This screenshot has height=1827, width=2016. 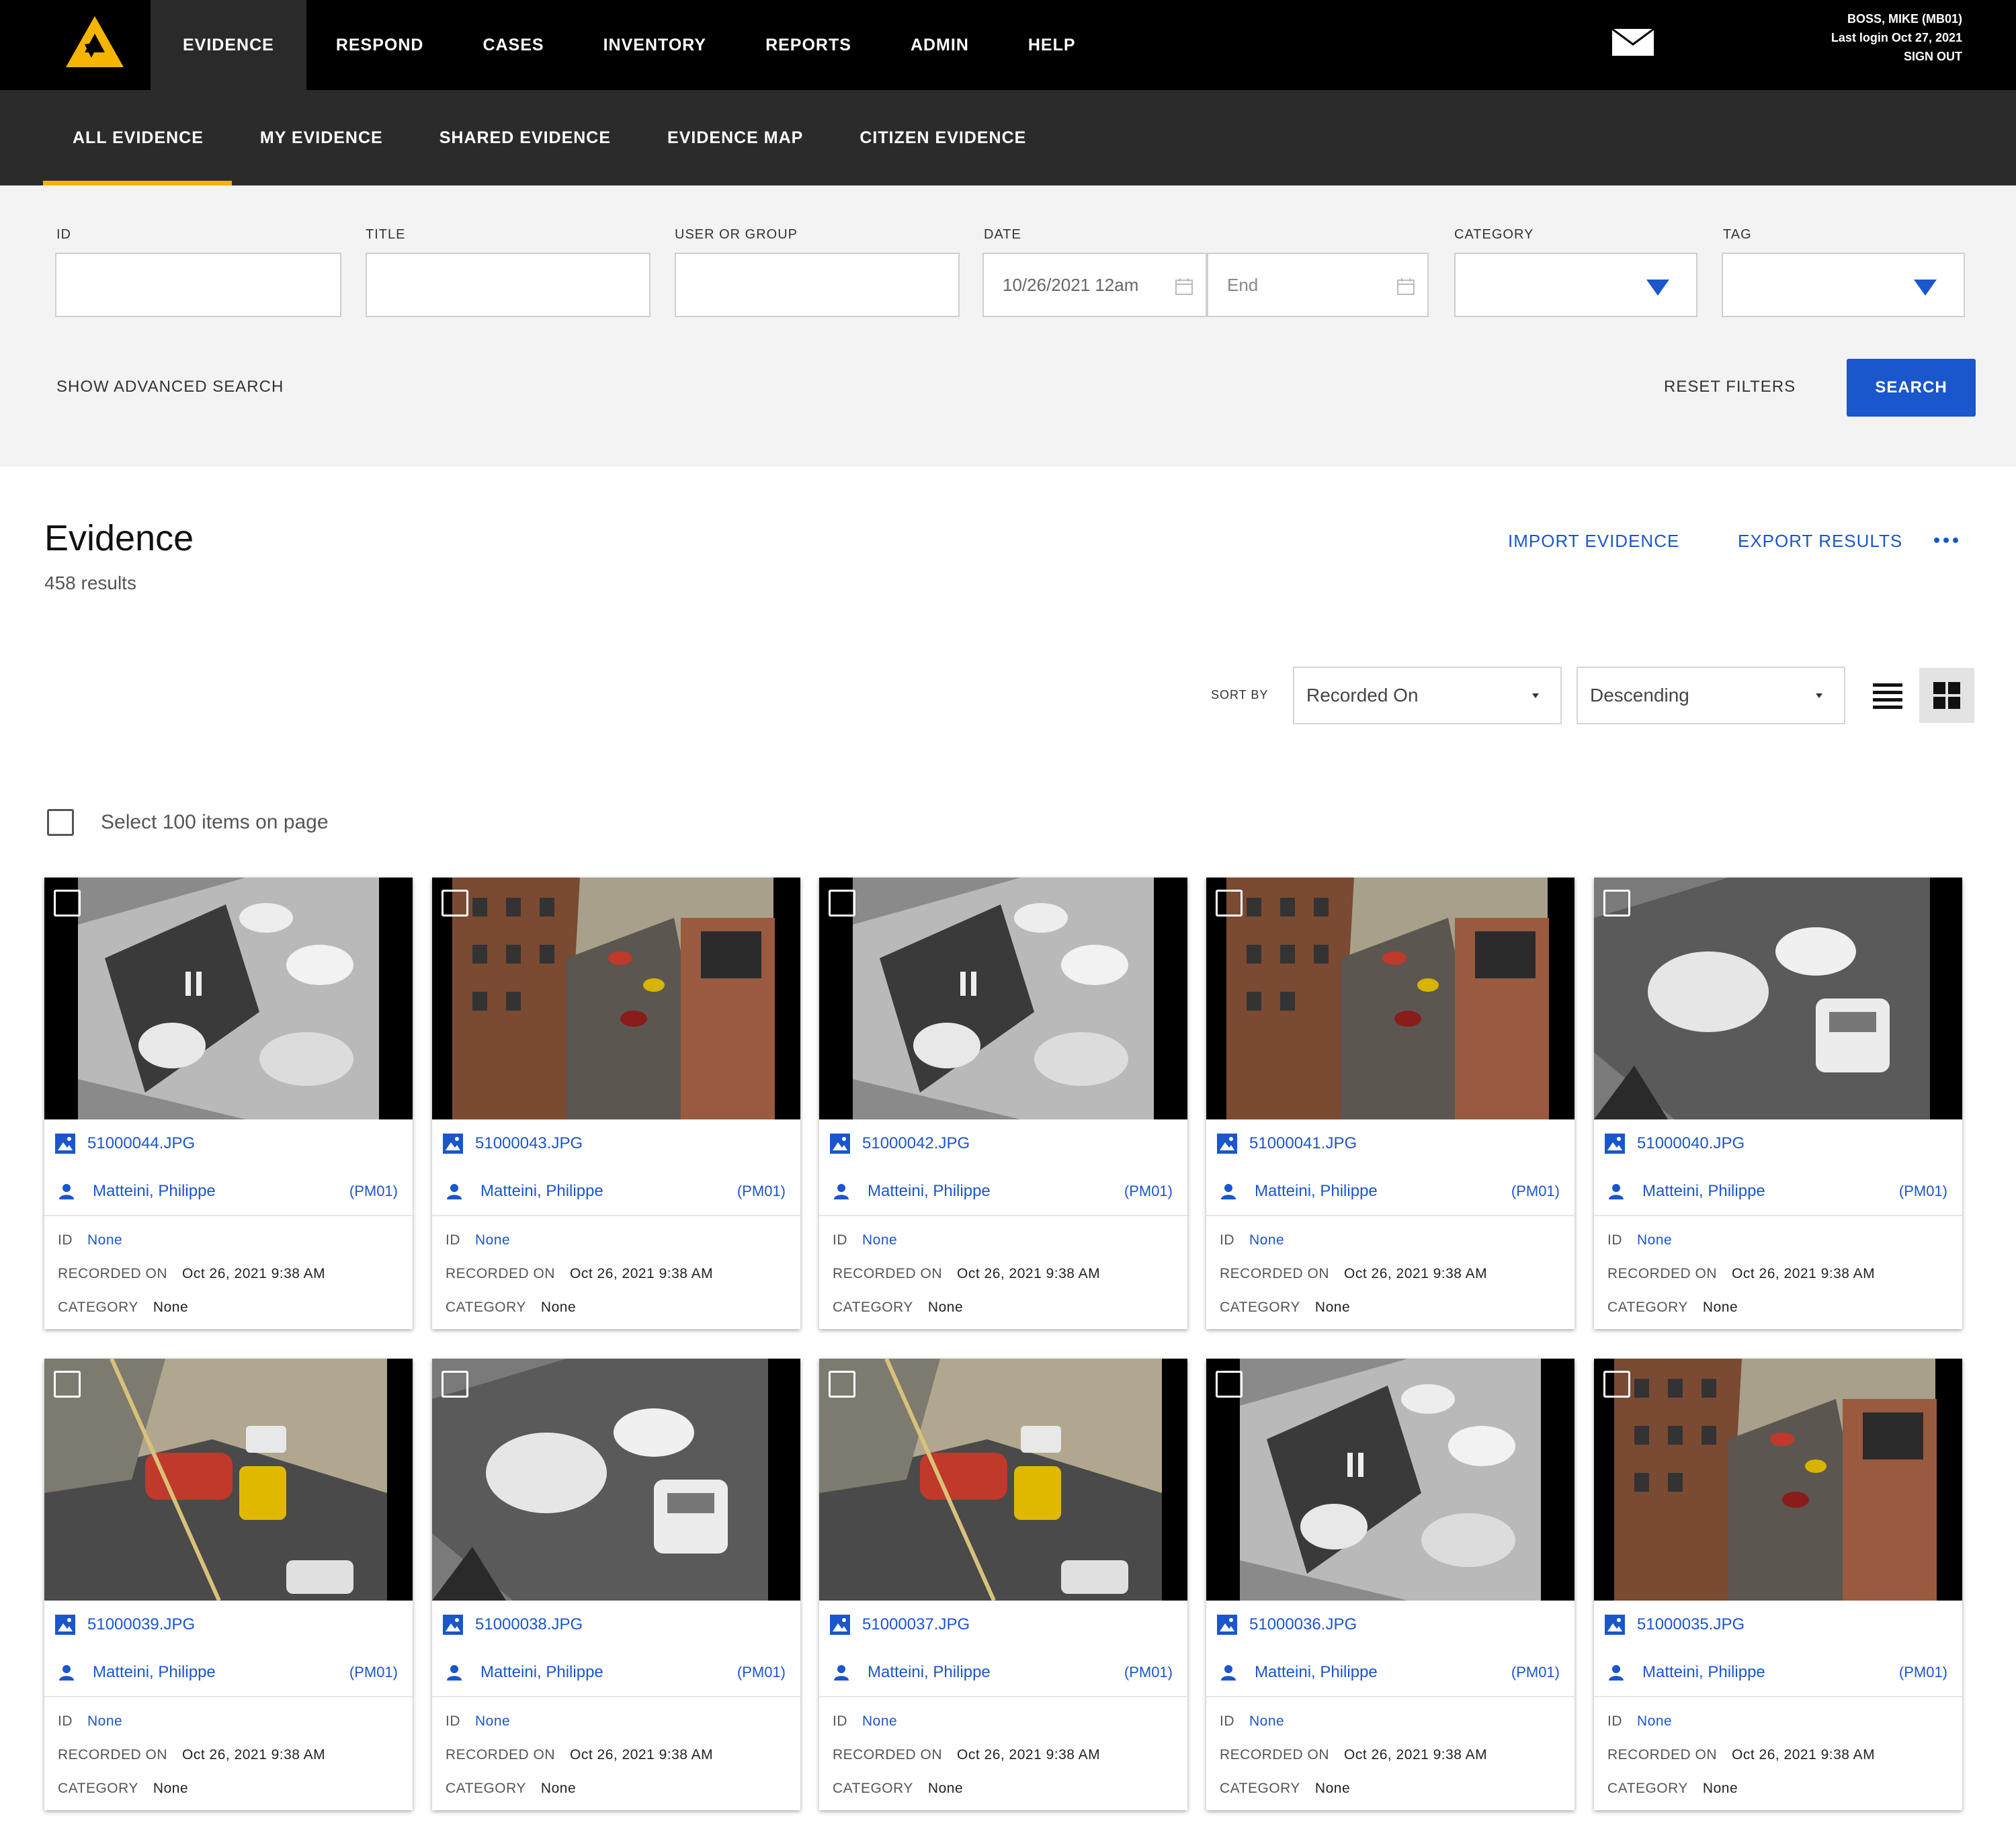 What do you see at coordinates (170, 387) in the screenshot?
I see `show-advanced-search-link: SHOW ADVANCED SEARCH` at bounding box center [170, 387].